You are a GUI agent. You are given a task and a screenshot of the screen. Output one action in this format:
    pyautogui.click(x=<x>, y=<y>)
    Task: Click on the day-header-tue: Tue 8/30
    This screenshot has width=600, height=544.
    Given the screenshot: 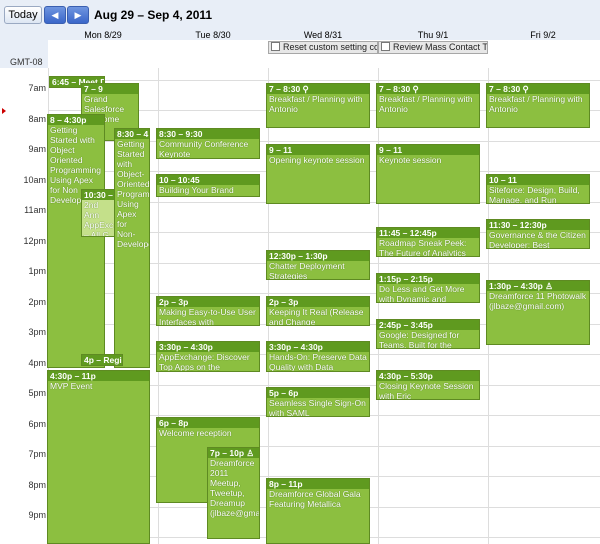 What is the action you would take?
    pyautogui.click(x=213, y=35)
    